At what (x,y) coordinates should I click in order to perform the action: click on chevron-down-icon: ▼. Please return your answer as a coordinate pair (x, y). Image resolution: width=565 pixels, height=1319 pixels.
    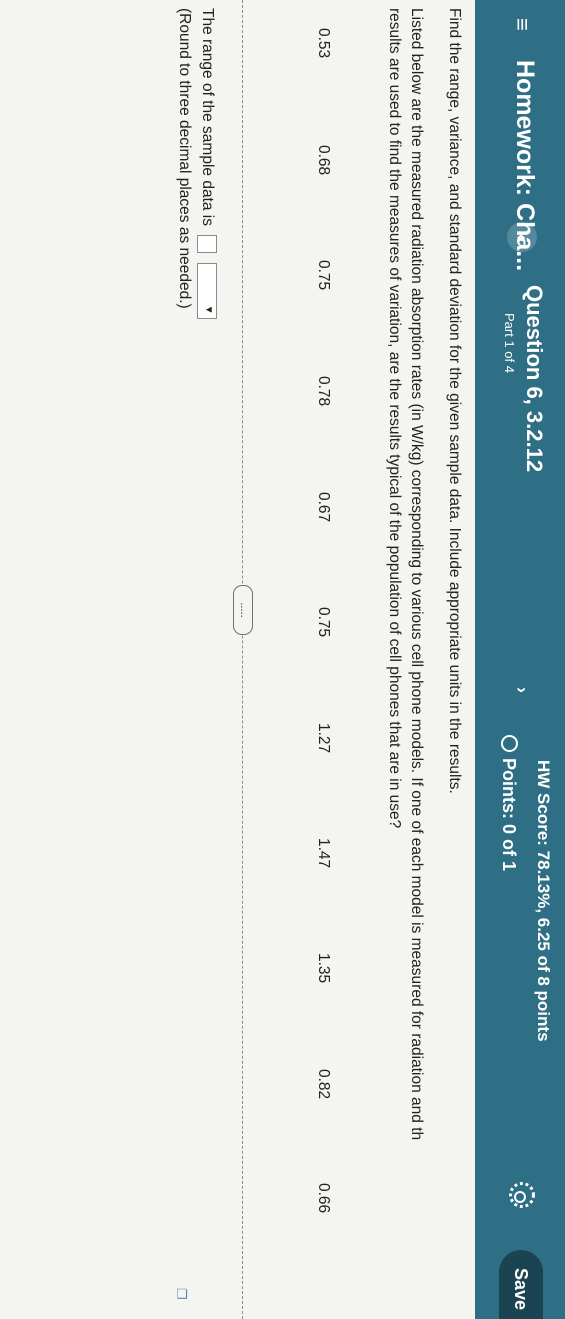
    Looking at the image, I should click on (208, 309).